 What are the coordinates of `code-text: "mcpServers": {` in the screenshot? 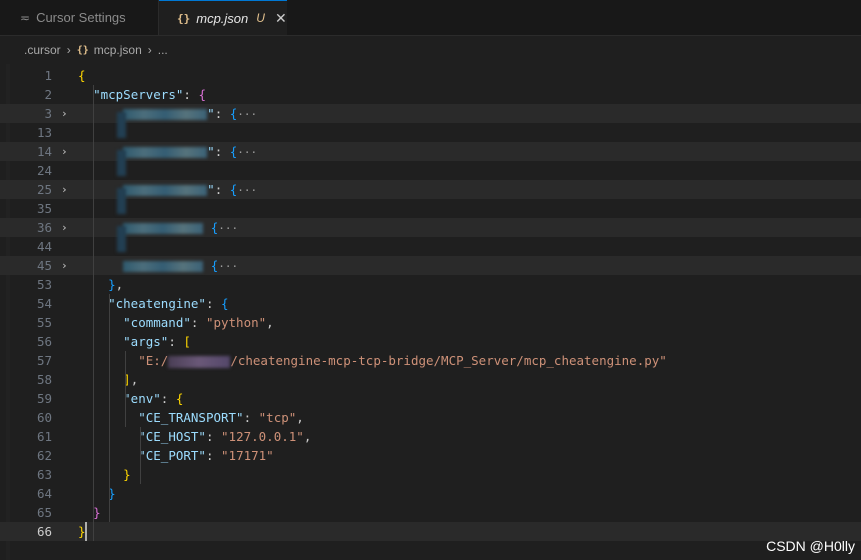 It's located at (149, 94).